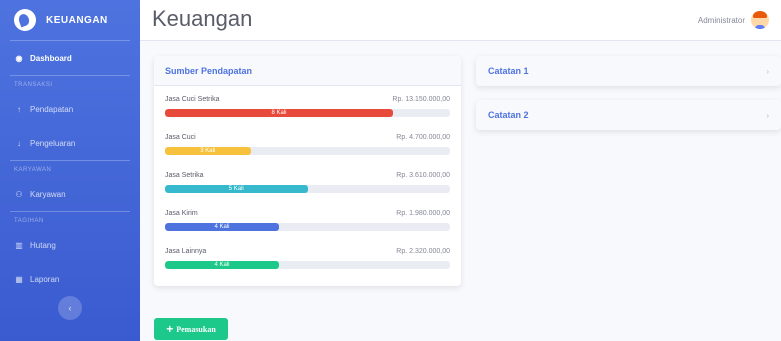 The width and height of the screenshot is (781, 341). What do you see at coordinates (186, 251) in the screenshot?
I see `income-source-name: Jasa Lainnya` at bounding box center [186, 251].